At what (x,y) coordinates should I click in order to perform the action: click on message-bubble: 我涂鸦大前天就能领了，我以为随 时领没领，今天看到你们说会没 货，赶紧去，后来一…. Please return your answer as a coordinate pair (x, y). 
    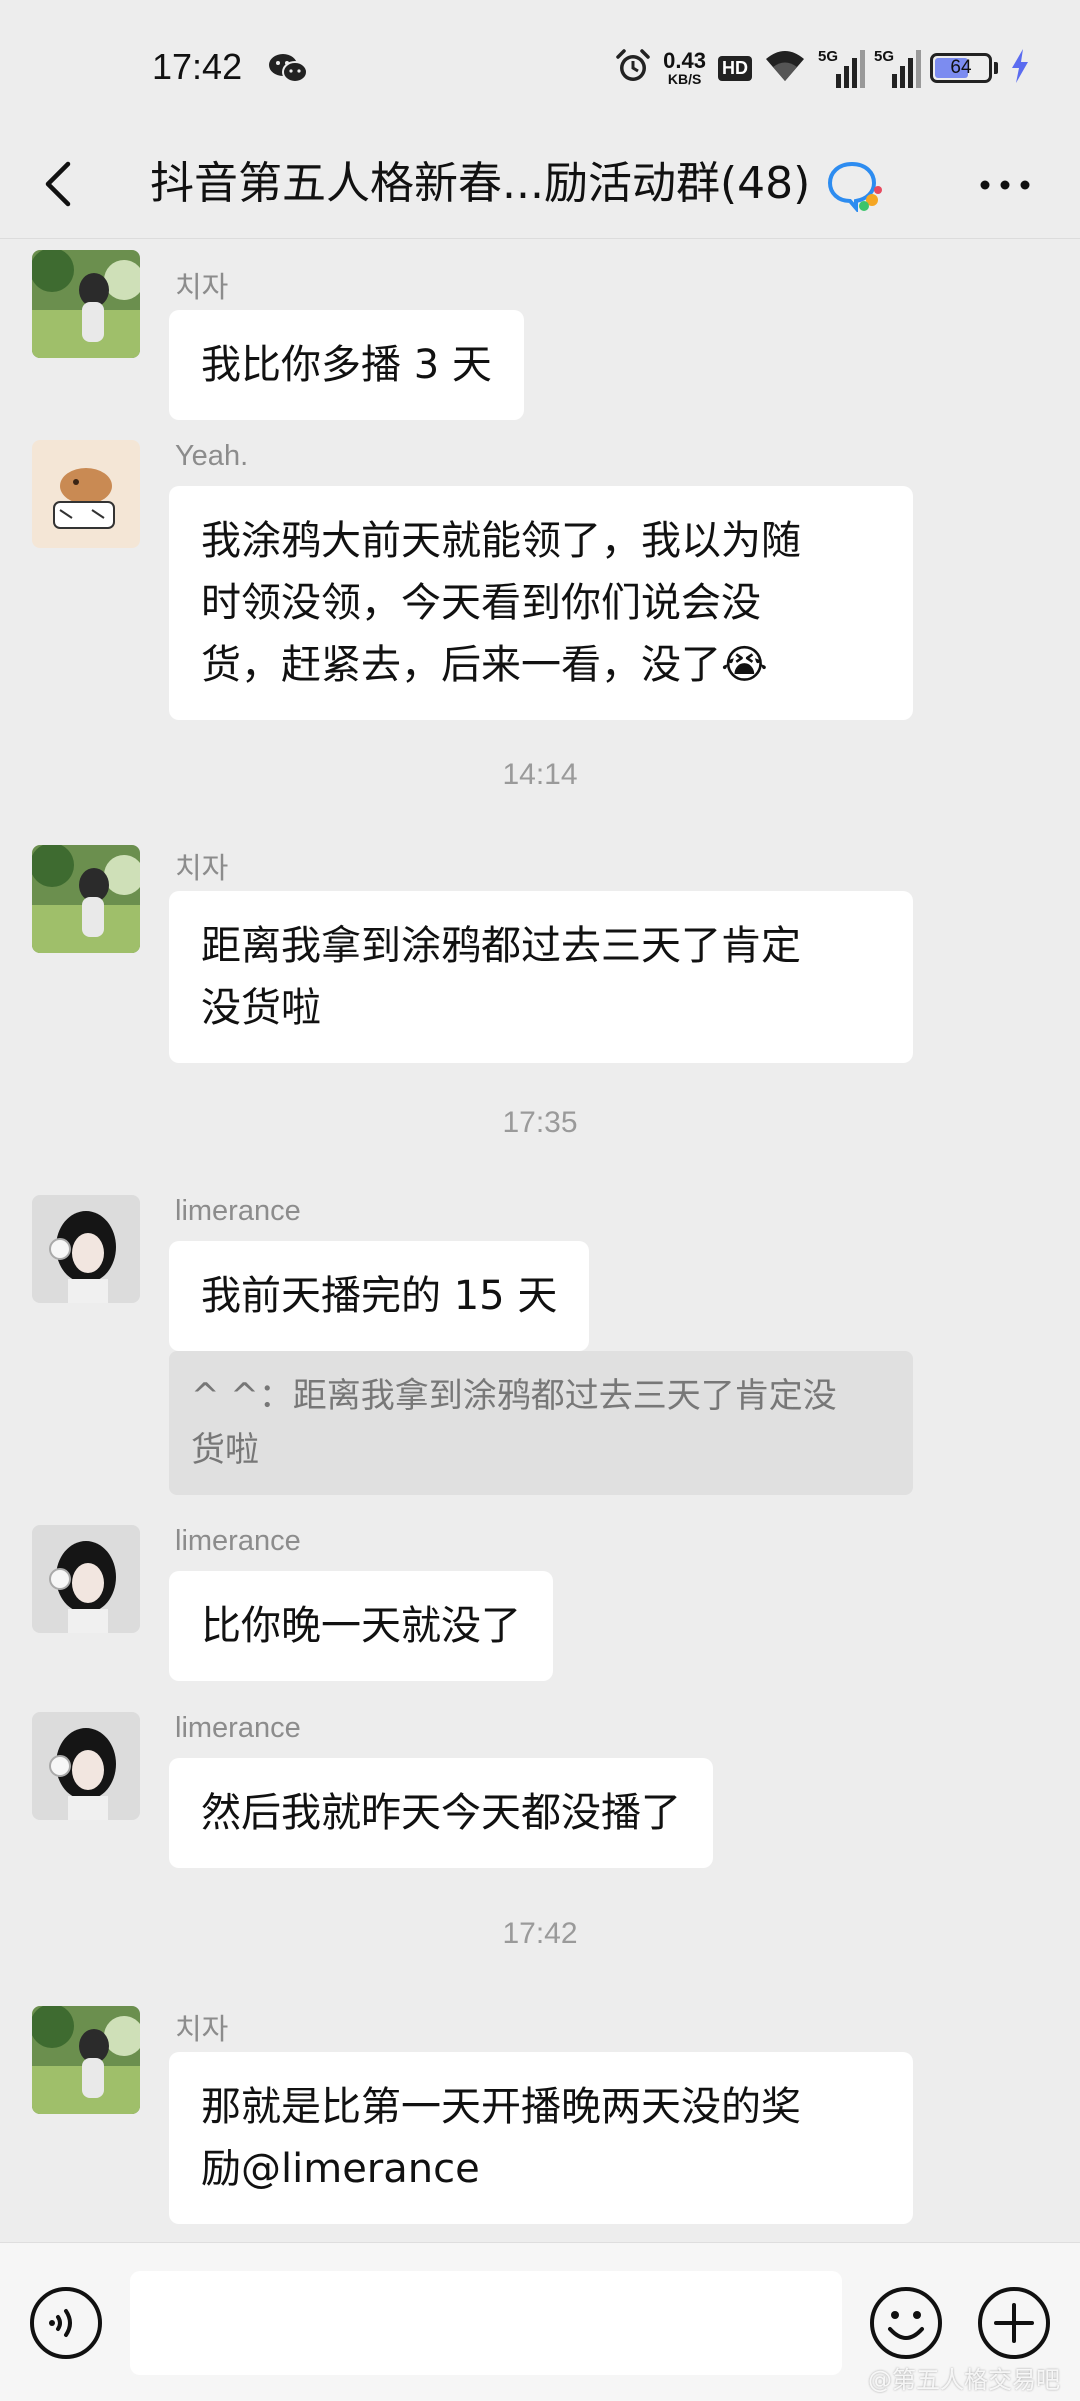
    Looking at the image, I should click on (541, 603).